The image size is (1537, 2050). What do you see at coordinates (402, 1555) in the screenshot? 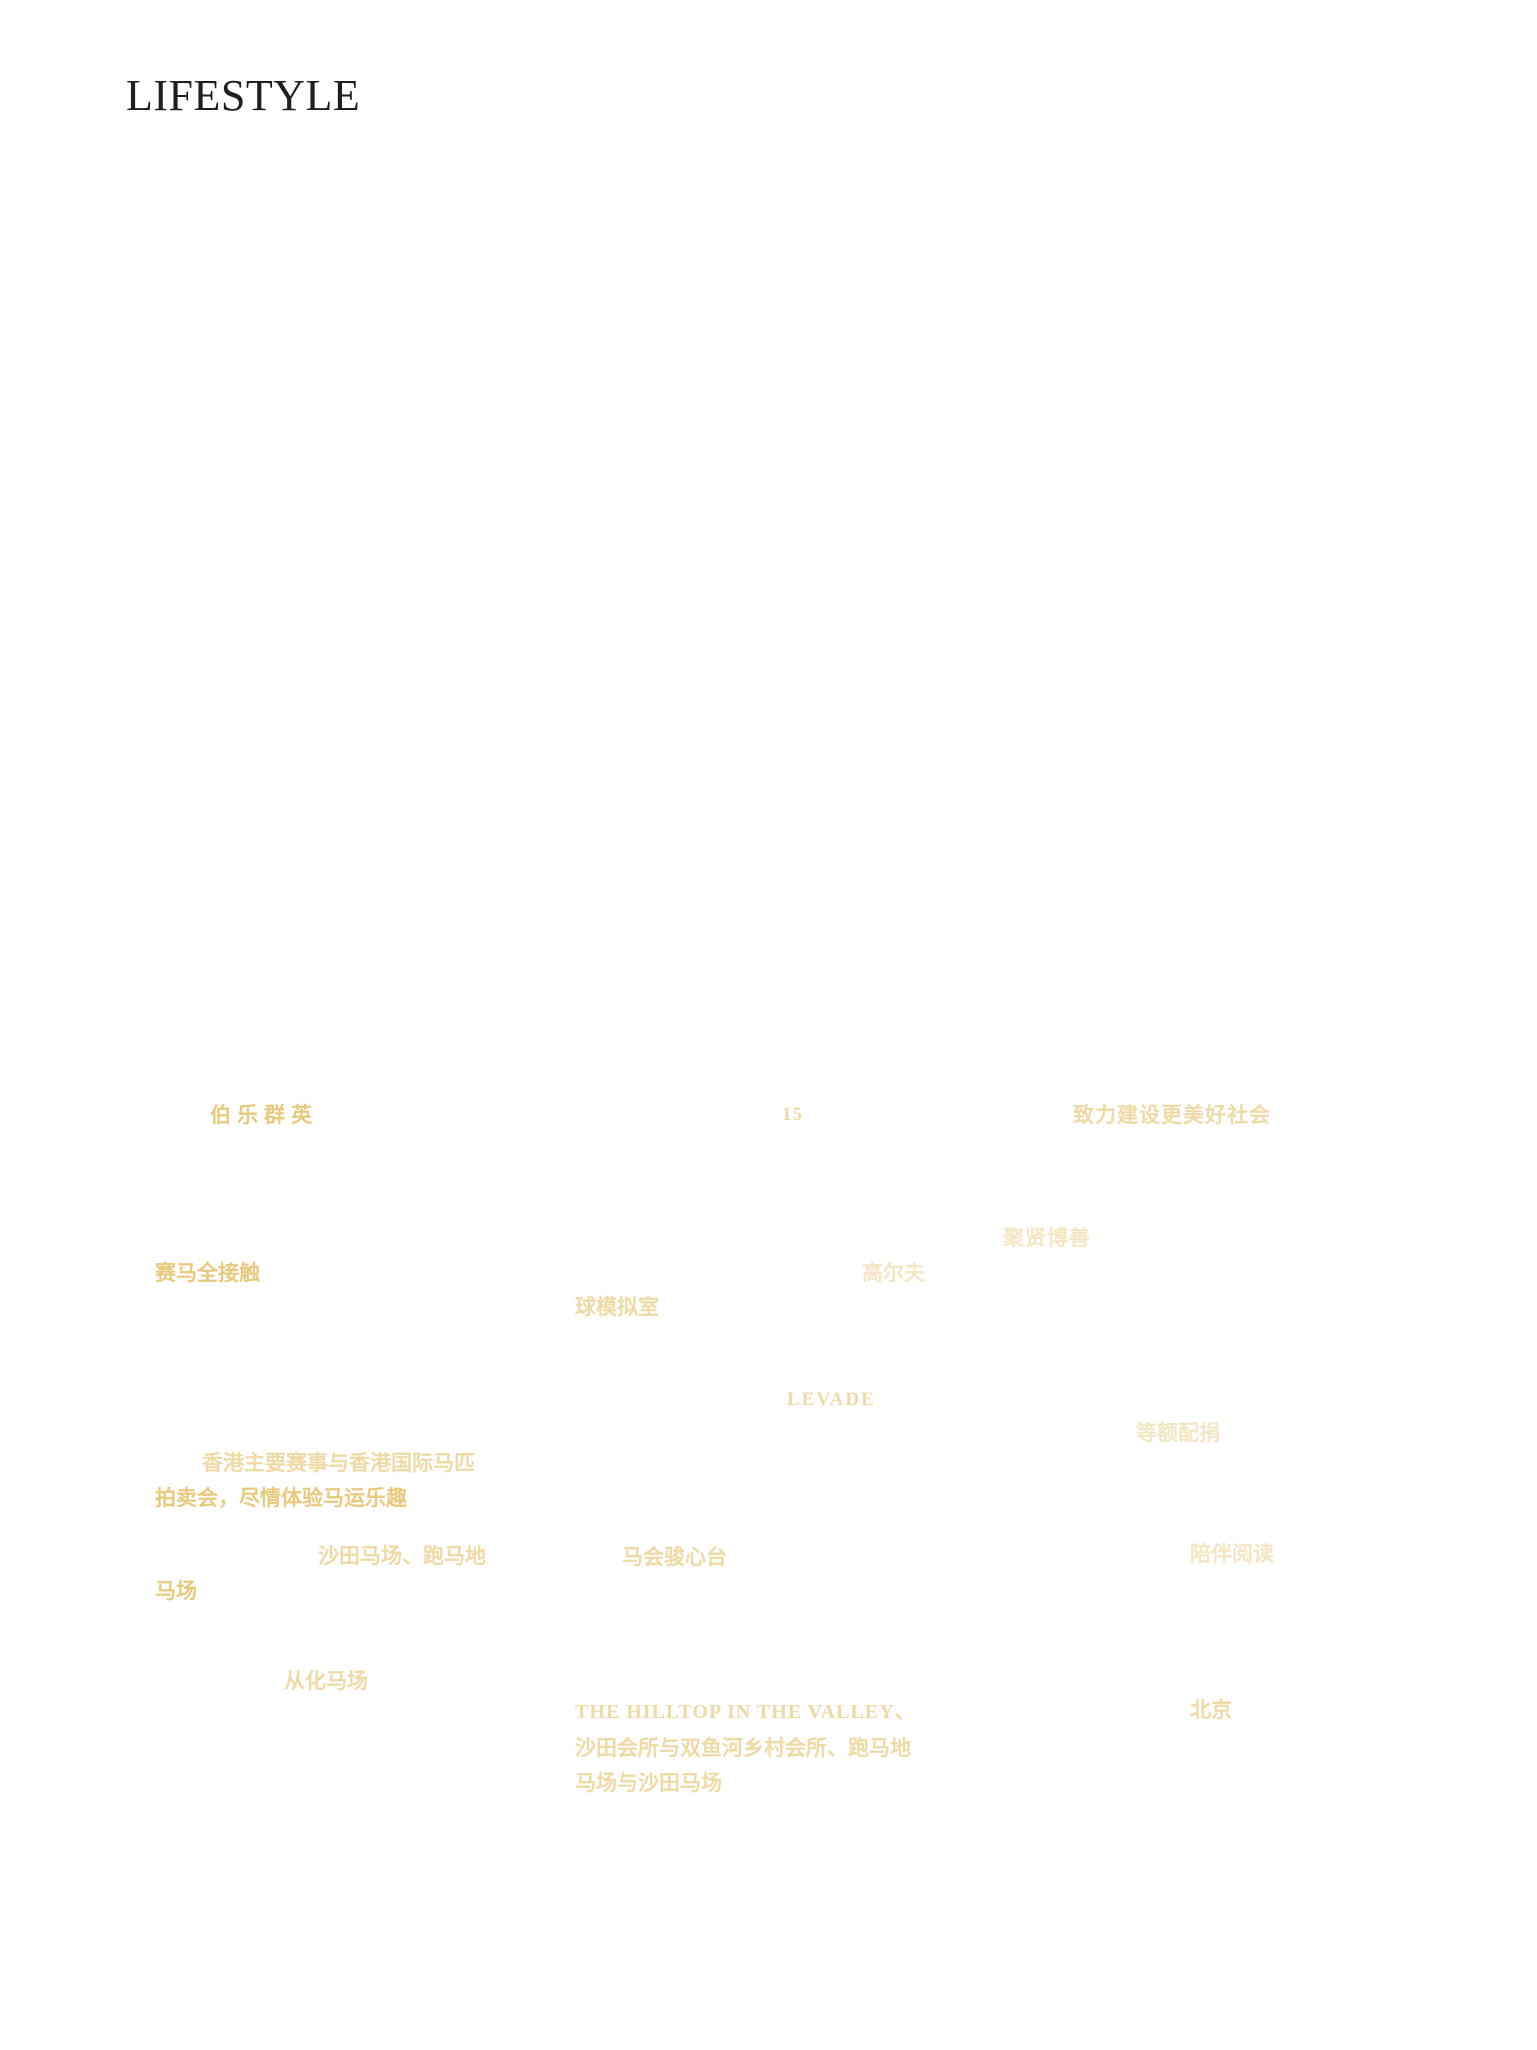
I see `left-para2-line1: 沙田马场、跑马地` at bounding box center [402, 1555].